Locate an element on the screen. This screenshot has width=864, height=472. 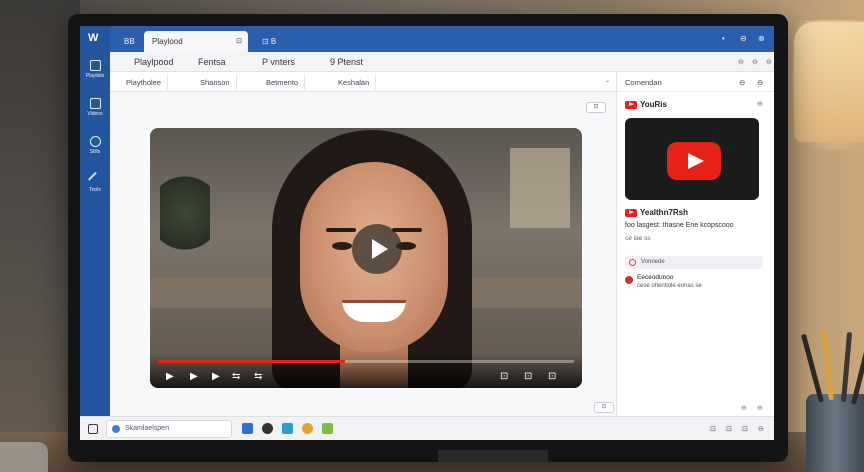
video-controls: ▶ ▶ ▶ ⇆ ⇆ ⊡ ⊡ ⊡ is located at coordinates (366, 371).